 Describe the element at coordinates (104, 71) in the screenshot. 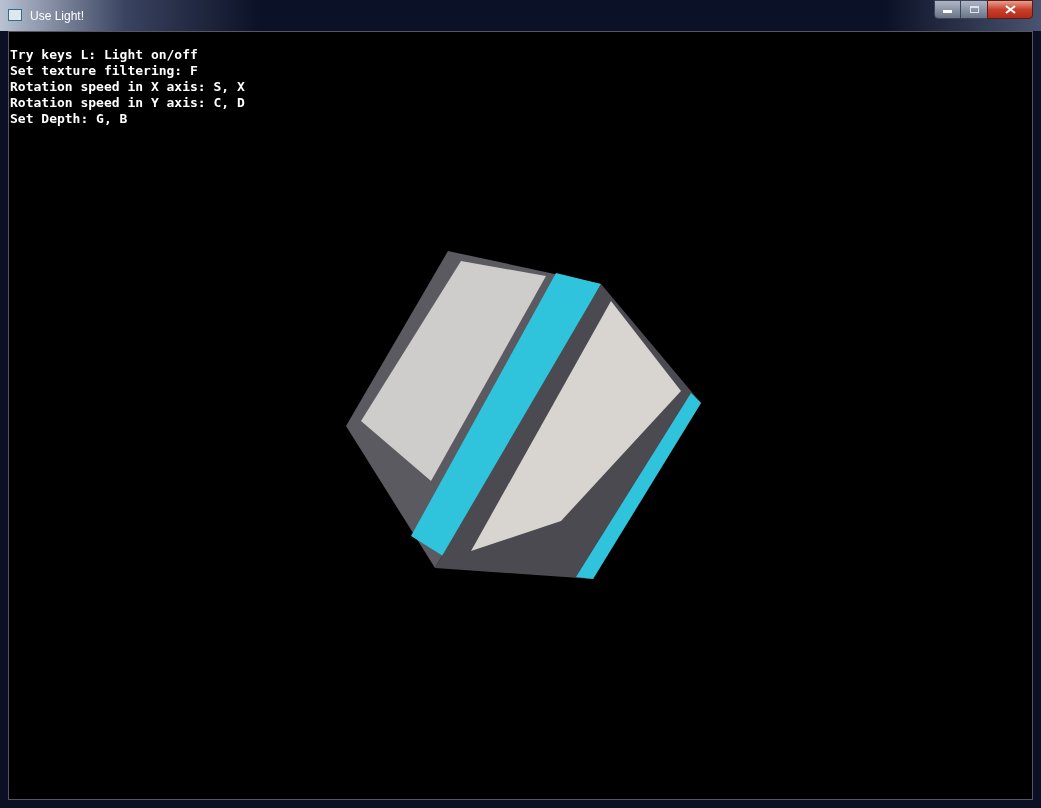

I see `help-text: Set texture filtering: F` at that location.